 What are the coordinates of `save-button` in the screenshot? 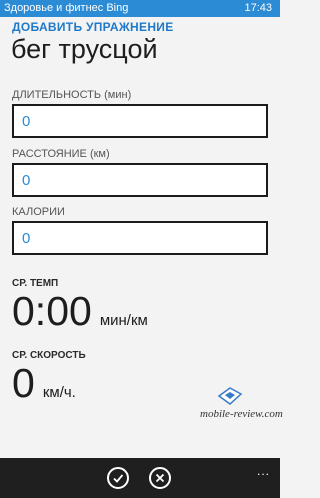 It's located at (118, 478).